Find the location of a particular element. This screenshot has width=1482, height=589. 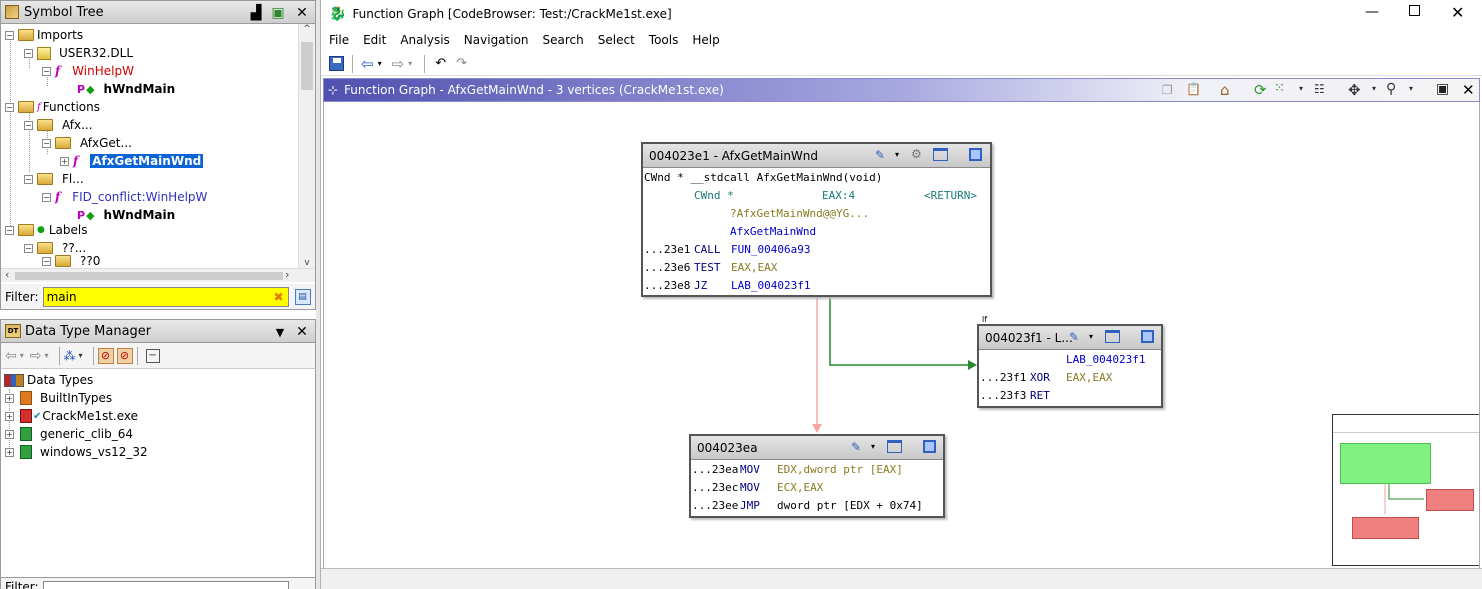

instruction-row: ...23ee JMP dword ptr [EDX + 0x74] is located at coordinates (817, 505).